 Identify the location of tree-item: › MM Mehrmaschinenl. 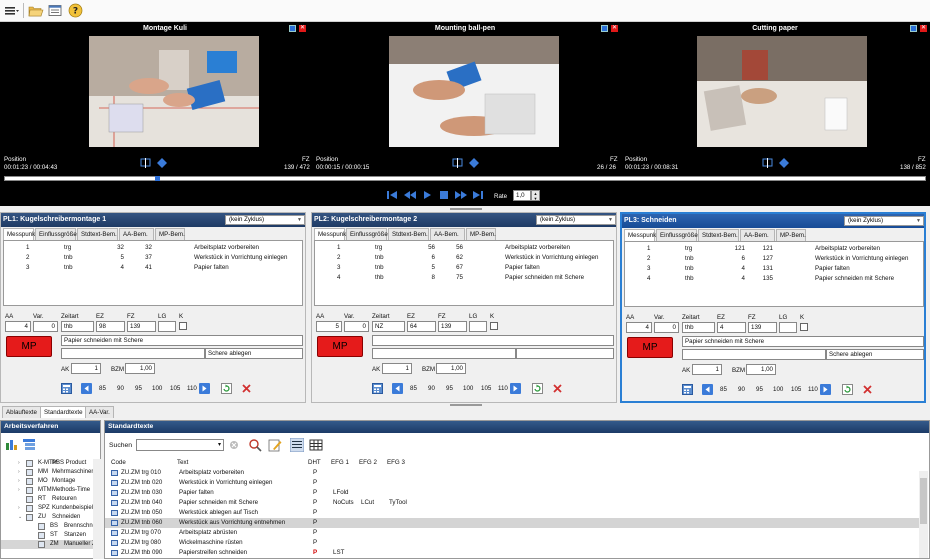
(47, 472).